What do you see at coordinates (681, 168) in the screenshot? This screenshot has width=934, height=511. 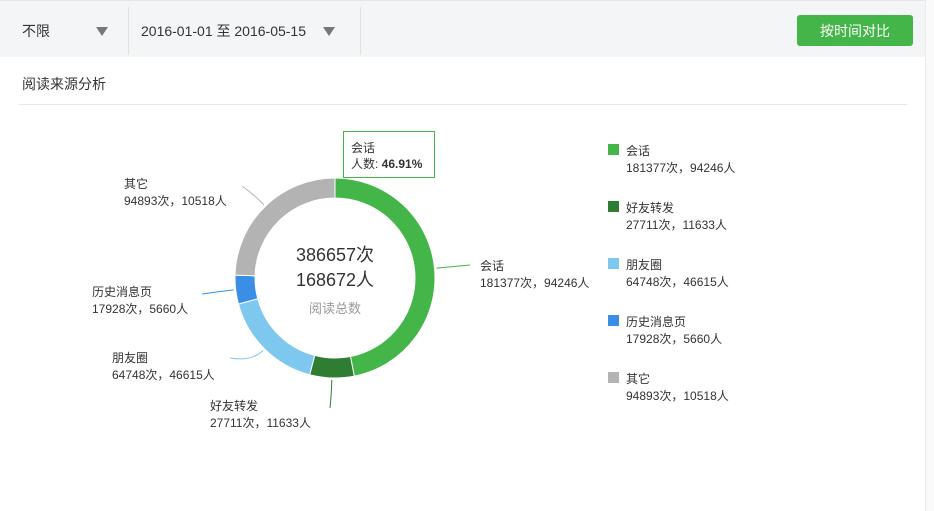 I see `legend-stat: 181377次，94246人` at bounding box center [681, 168].